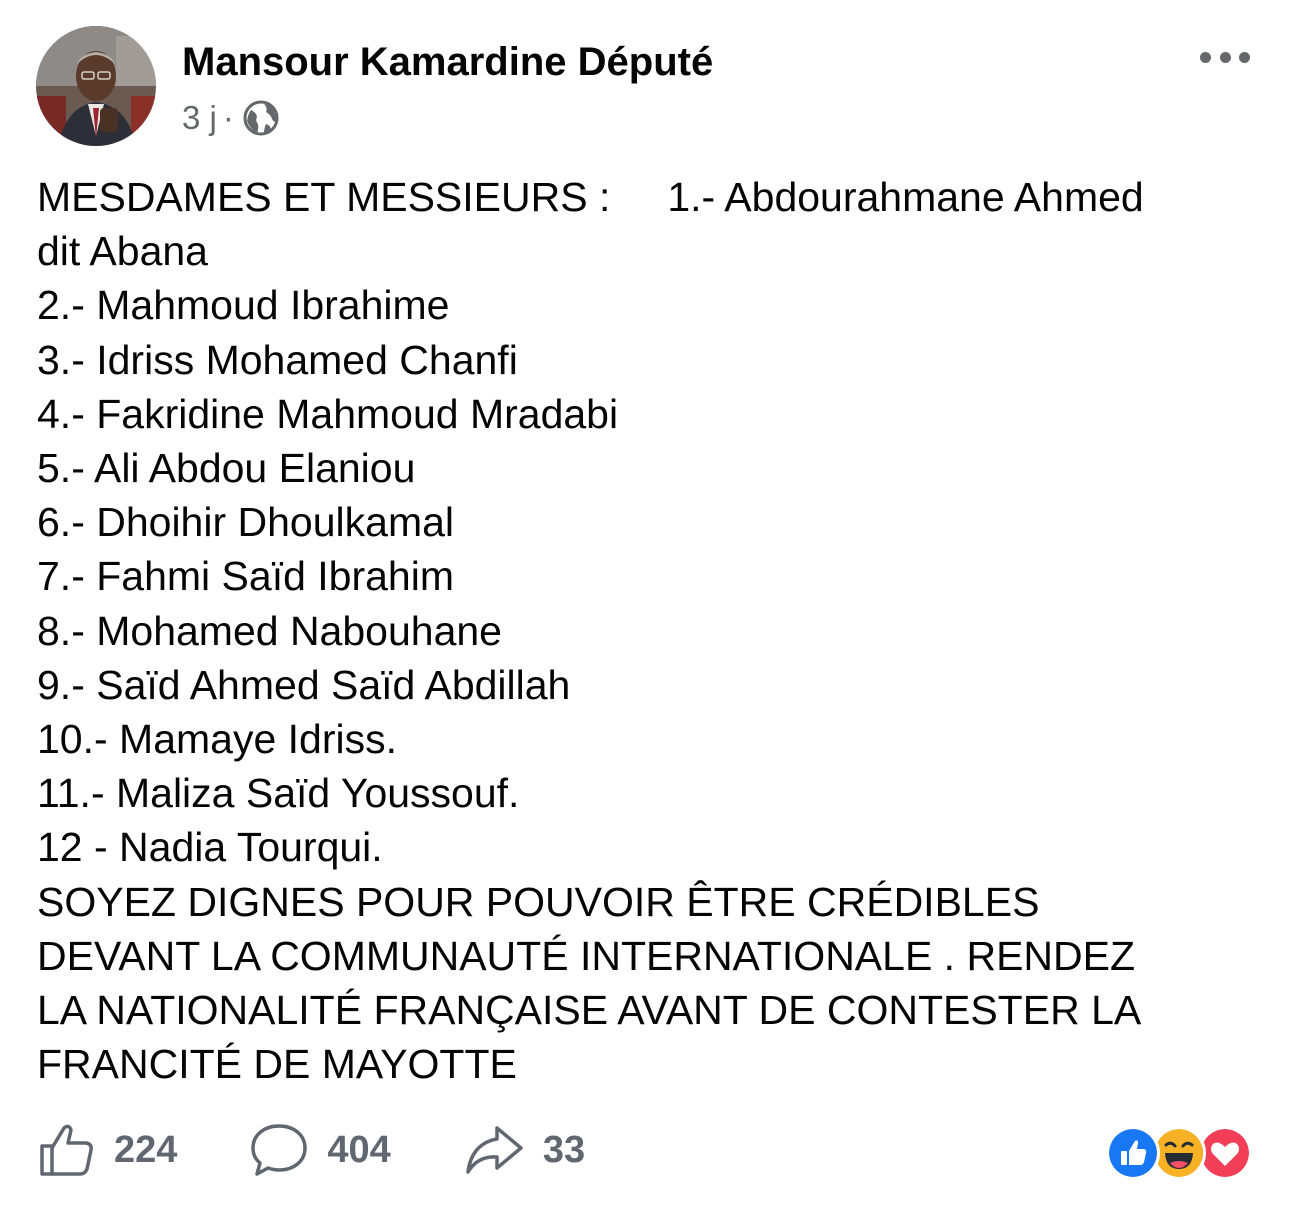 This screenshot has height=1214, width=1290. I want to click on thumbs-up-icon, so click(66, 1150).